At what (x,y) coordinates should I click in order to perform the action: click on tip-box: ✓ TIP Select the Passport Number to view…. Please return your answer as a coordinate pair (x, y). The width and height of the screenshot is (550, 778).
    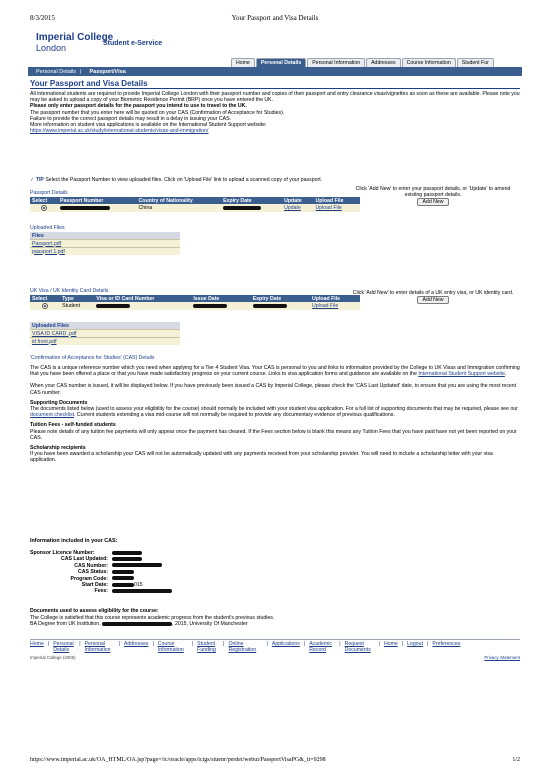
    Looking at the image, I should click on (195, 180).